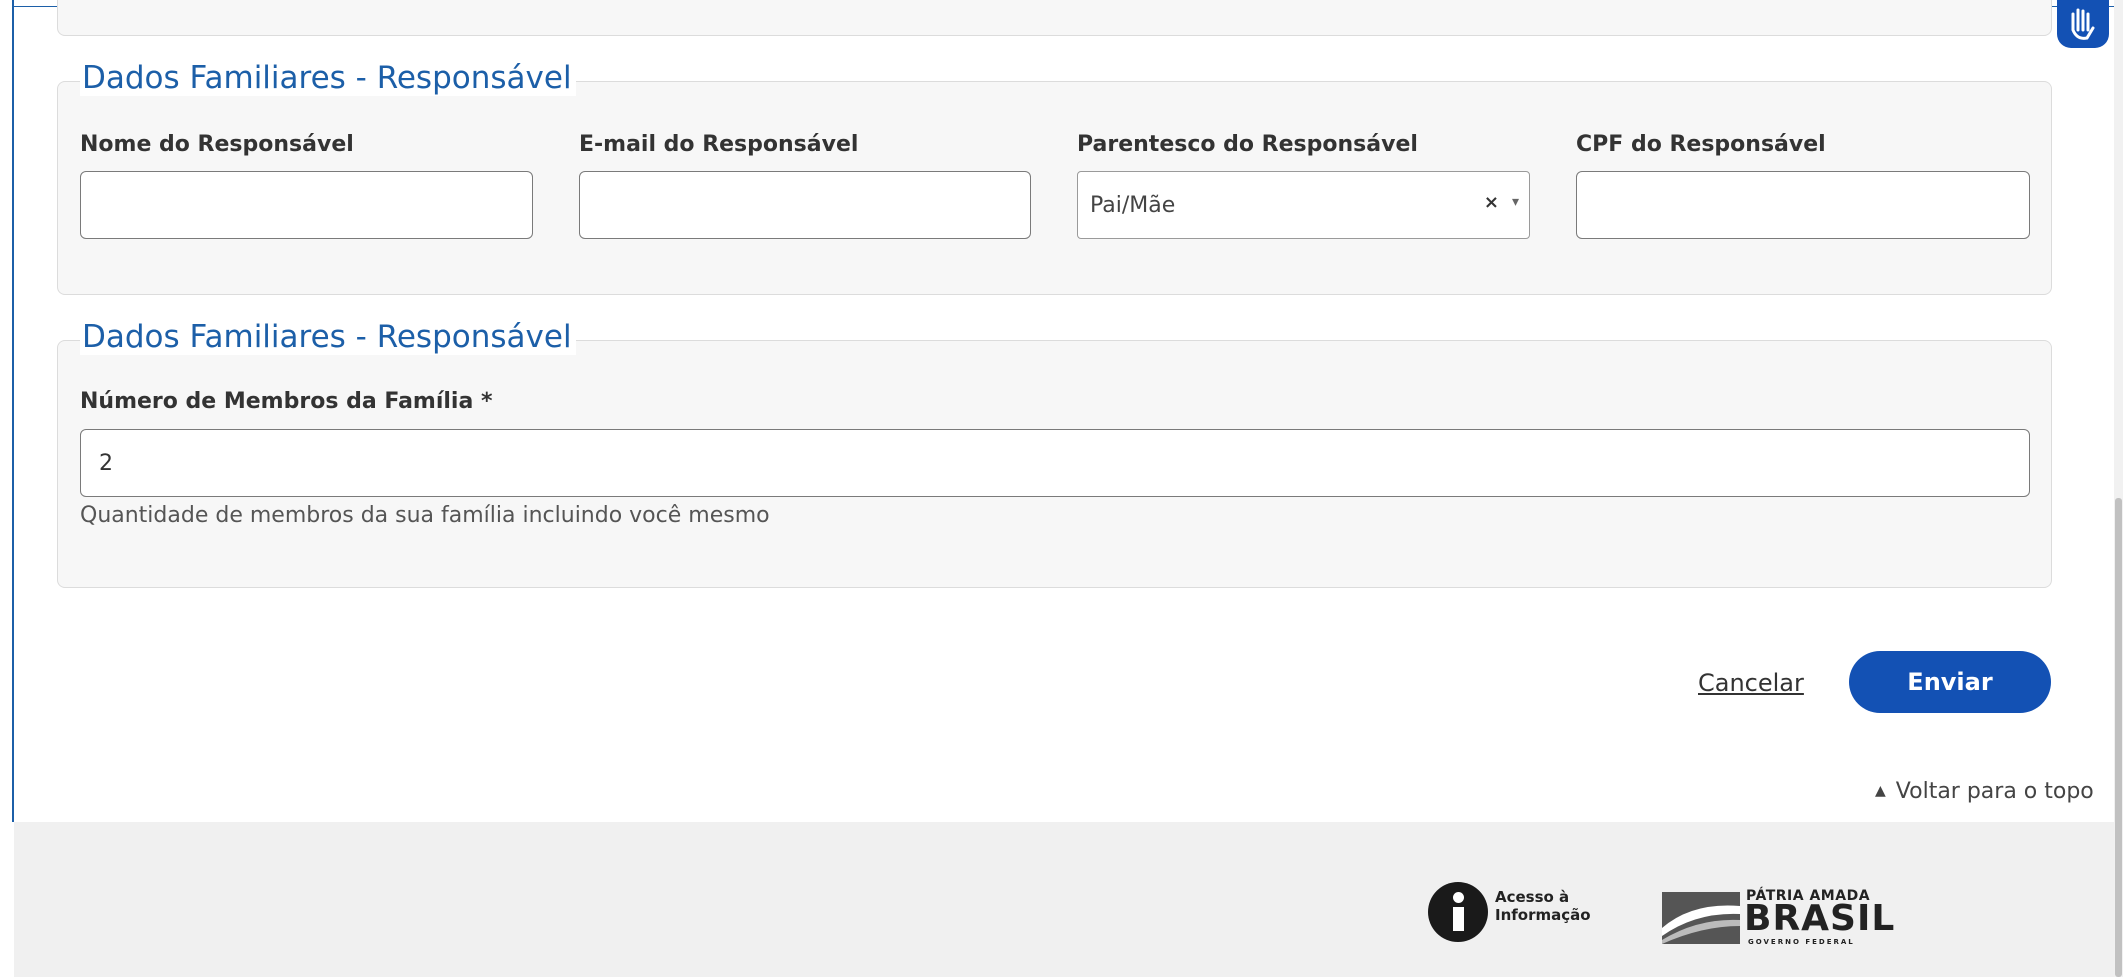  Describe the element at coordinates (1950, 682) in the screenshot. I see `submit-button: Enviar` at that location.